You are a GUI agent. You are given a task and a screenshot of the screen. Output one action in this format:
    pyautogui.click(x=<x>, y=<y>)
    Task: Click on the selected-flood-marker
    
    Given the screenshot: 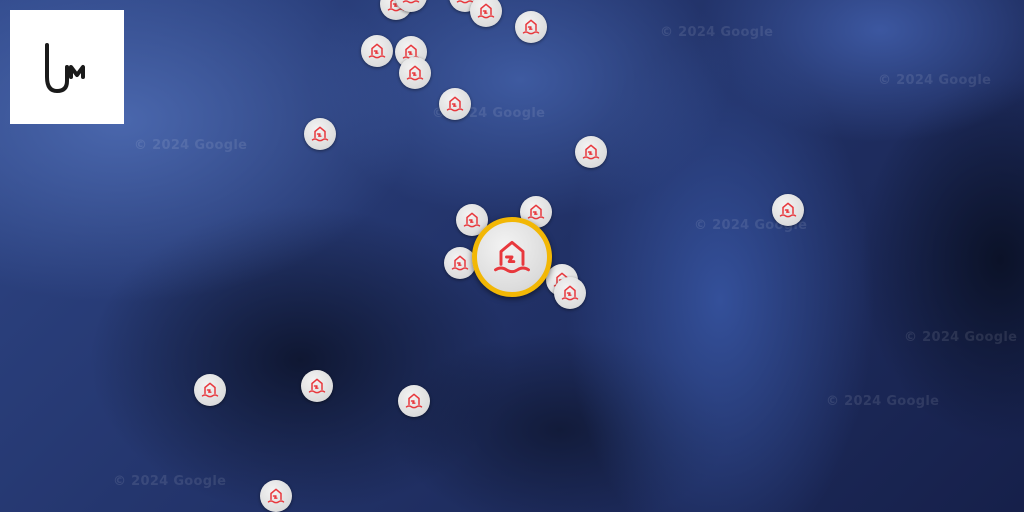 What is the action you would take?
    pyautogui.click(x=512, y=257)
    